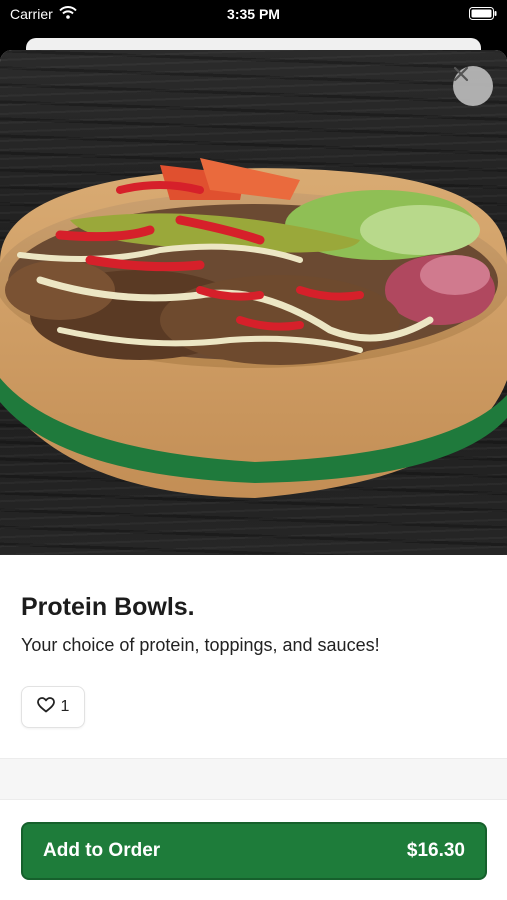  What do you see at coordinates (435, 850) in the screenshot?
I see `order-price: $16.30` at bounding box center [435, 850].